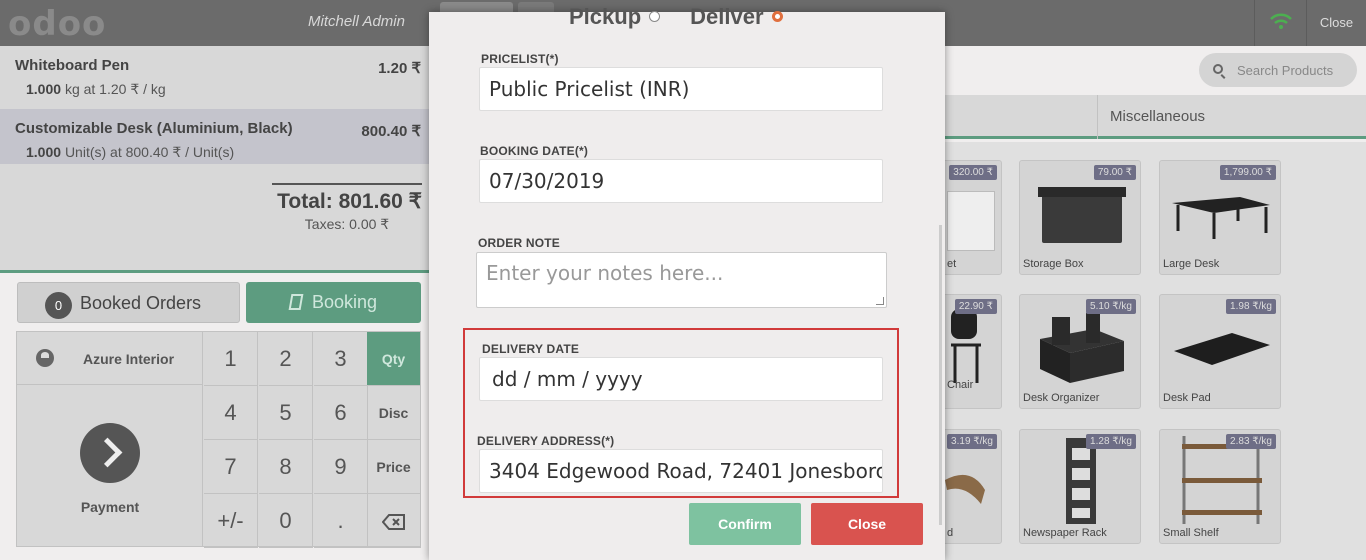  Describe the element at coordinates (394, 467) in the screenshot. I see `mode-price-button: Price` at that location.